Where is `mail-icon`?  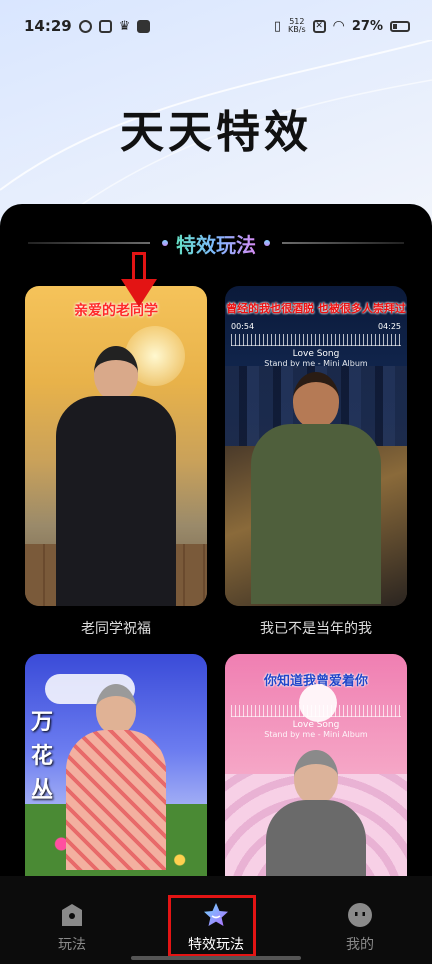 mail-icon is located at coordinates (144, 26).